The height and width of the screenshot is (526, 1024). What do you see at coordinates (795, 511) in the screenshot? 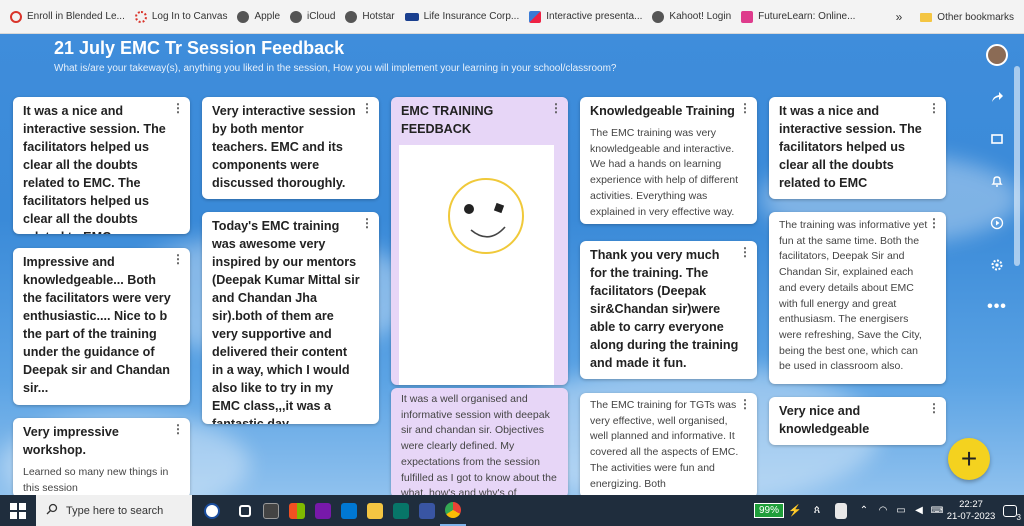
I see `power-plug-icon: ⚡` at bounding box center [795, 511].